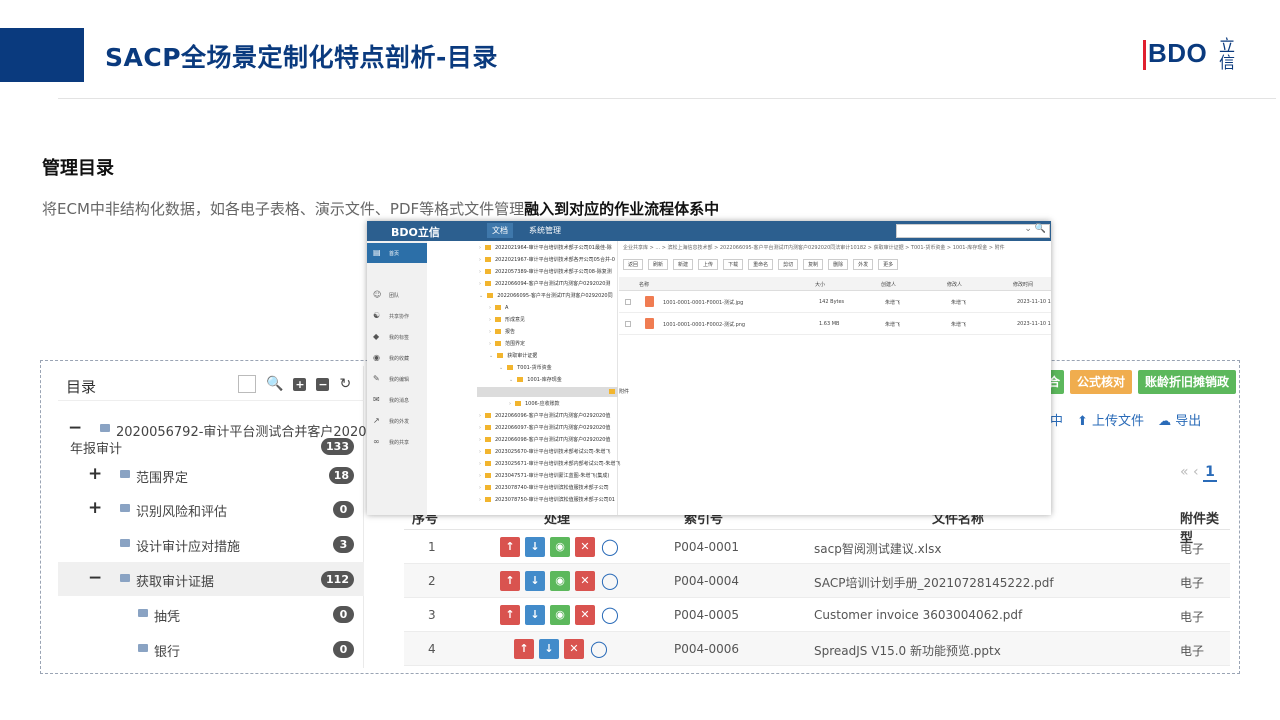 Image resolution: width=1280 pixels, height=720 pixels. Describe the element at coordinates (547, 500) in the screenshot. I see `folder-node: › 2023078750-审计平台培训滨松值服技术部子公司01` at that location.